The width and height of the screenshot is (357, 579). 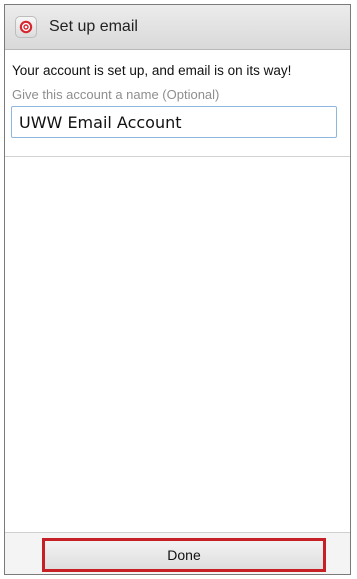 I want to click on account-name-label: Give this account a name (Optional), so click(x=116, y=94).